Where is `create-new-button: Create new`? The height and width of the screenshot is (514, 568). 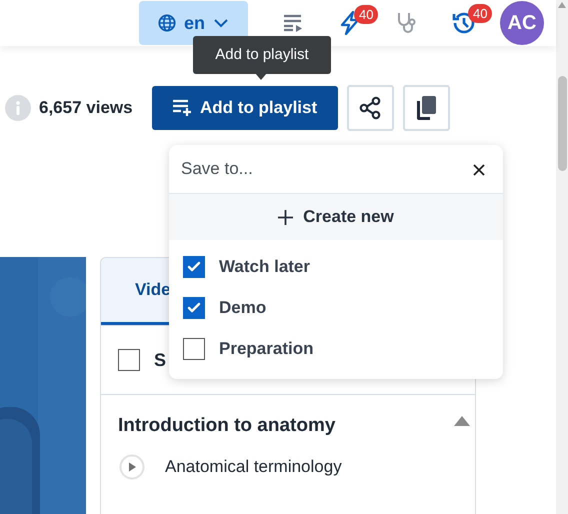 create-new-button: Create new is located at coordinates (336, 217).